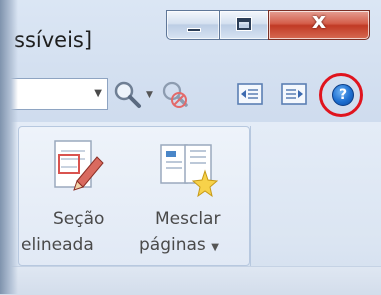 Image resolution: width=381 pixels, height=295 pixels. What do you see at coordinates (194, 30) in the screenshot?
I see `minimize-icon` at bounding box center [194, 30].